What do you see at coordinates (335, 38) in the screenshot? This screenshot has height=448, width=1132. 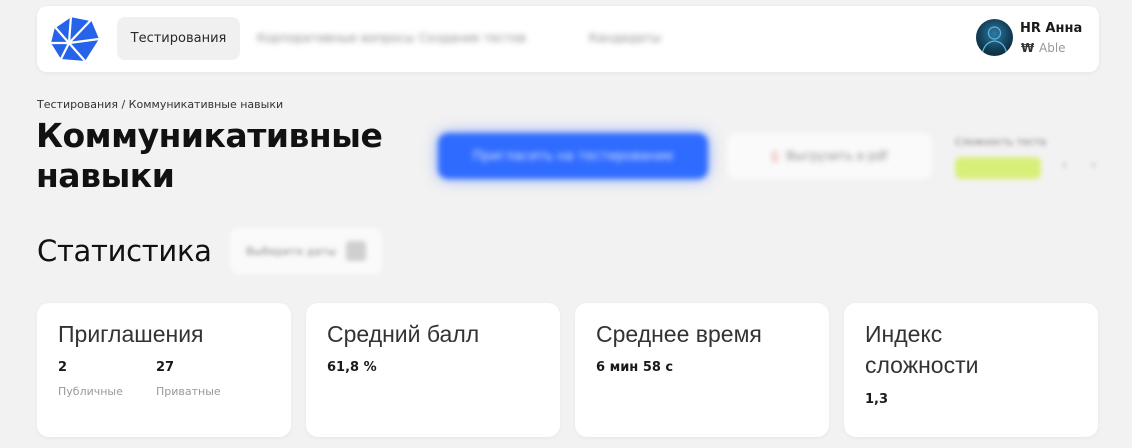 I see `nav-tab-corporate-questions: Корпоративные вопросы` at bounding box center [335, 38].